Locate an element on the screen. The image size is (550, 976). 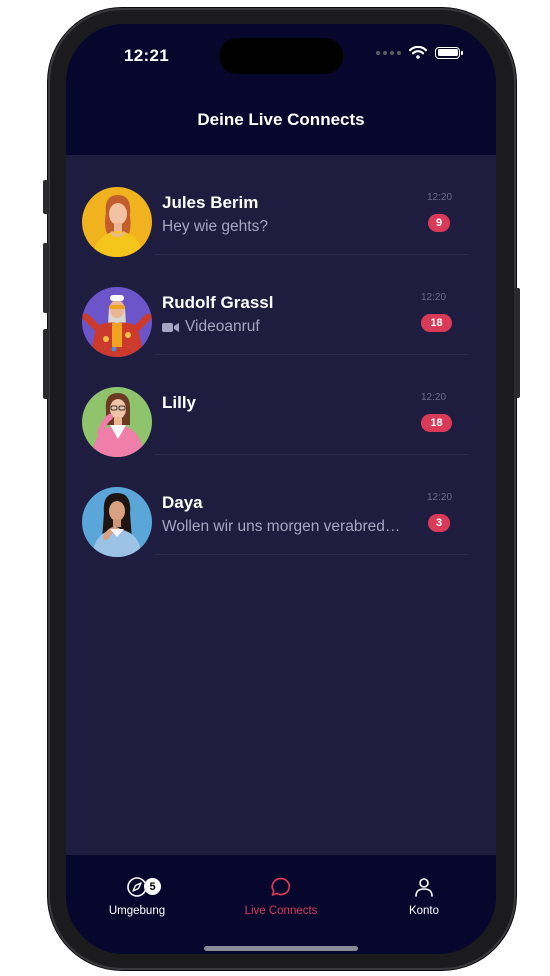
message-preview-text: Hey wie gehts? is located at coordinates (215, 226).